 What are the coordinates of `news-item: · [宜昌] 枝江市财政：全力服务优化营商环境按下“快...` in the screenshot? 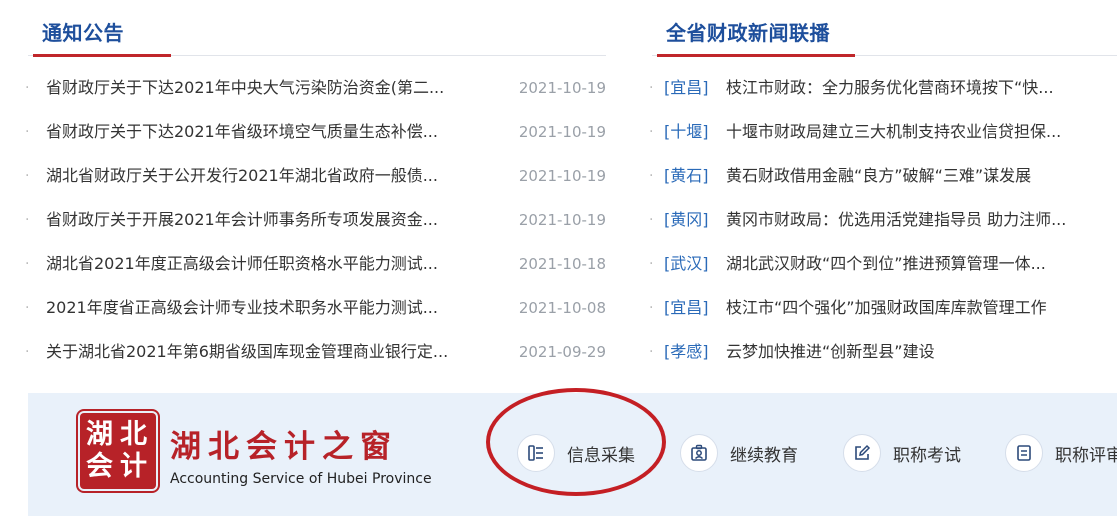 It's located at (883, 88).